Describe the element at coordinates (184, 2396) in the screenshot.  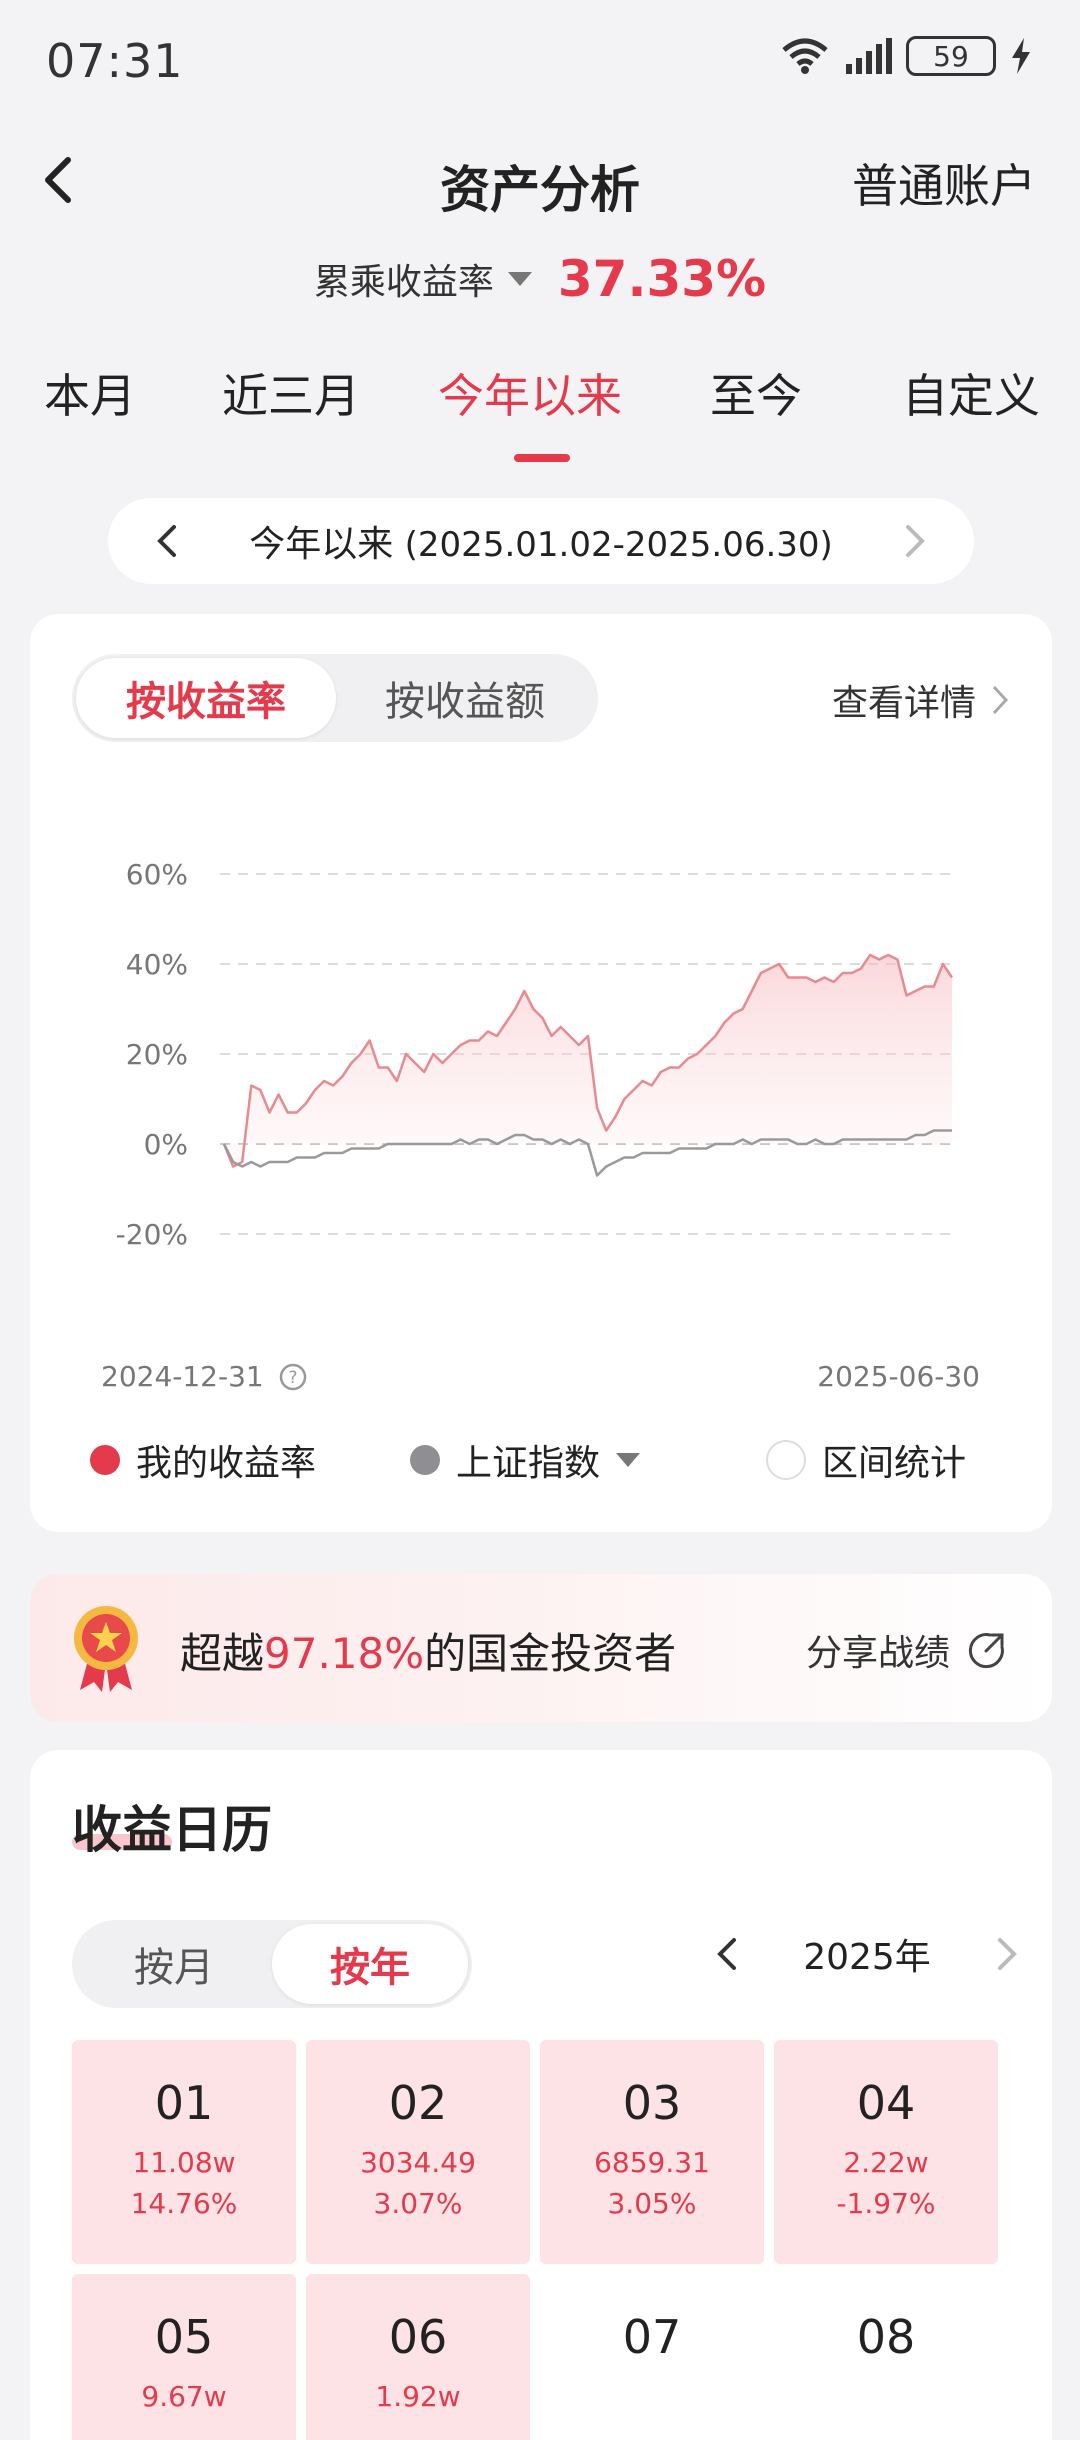
I see `month-amount: 9.67w` at that location.